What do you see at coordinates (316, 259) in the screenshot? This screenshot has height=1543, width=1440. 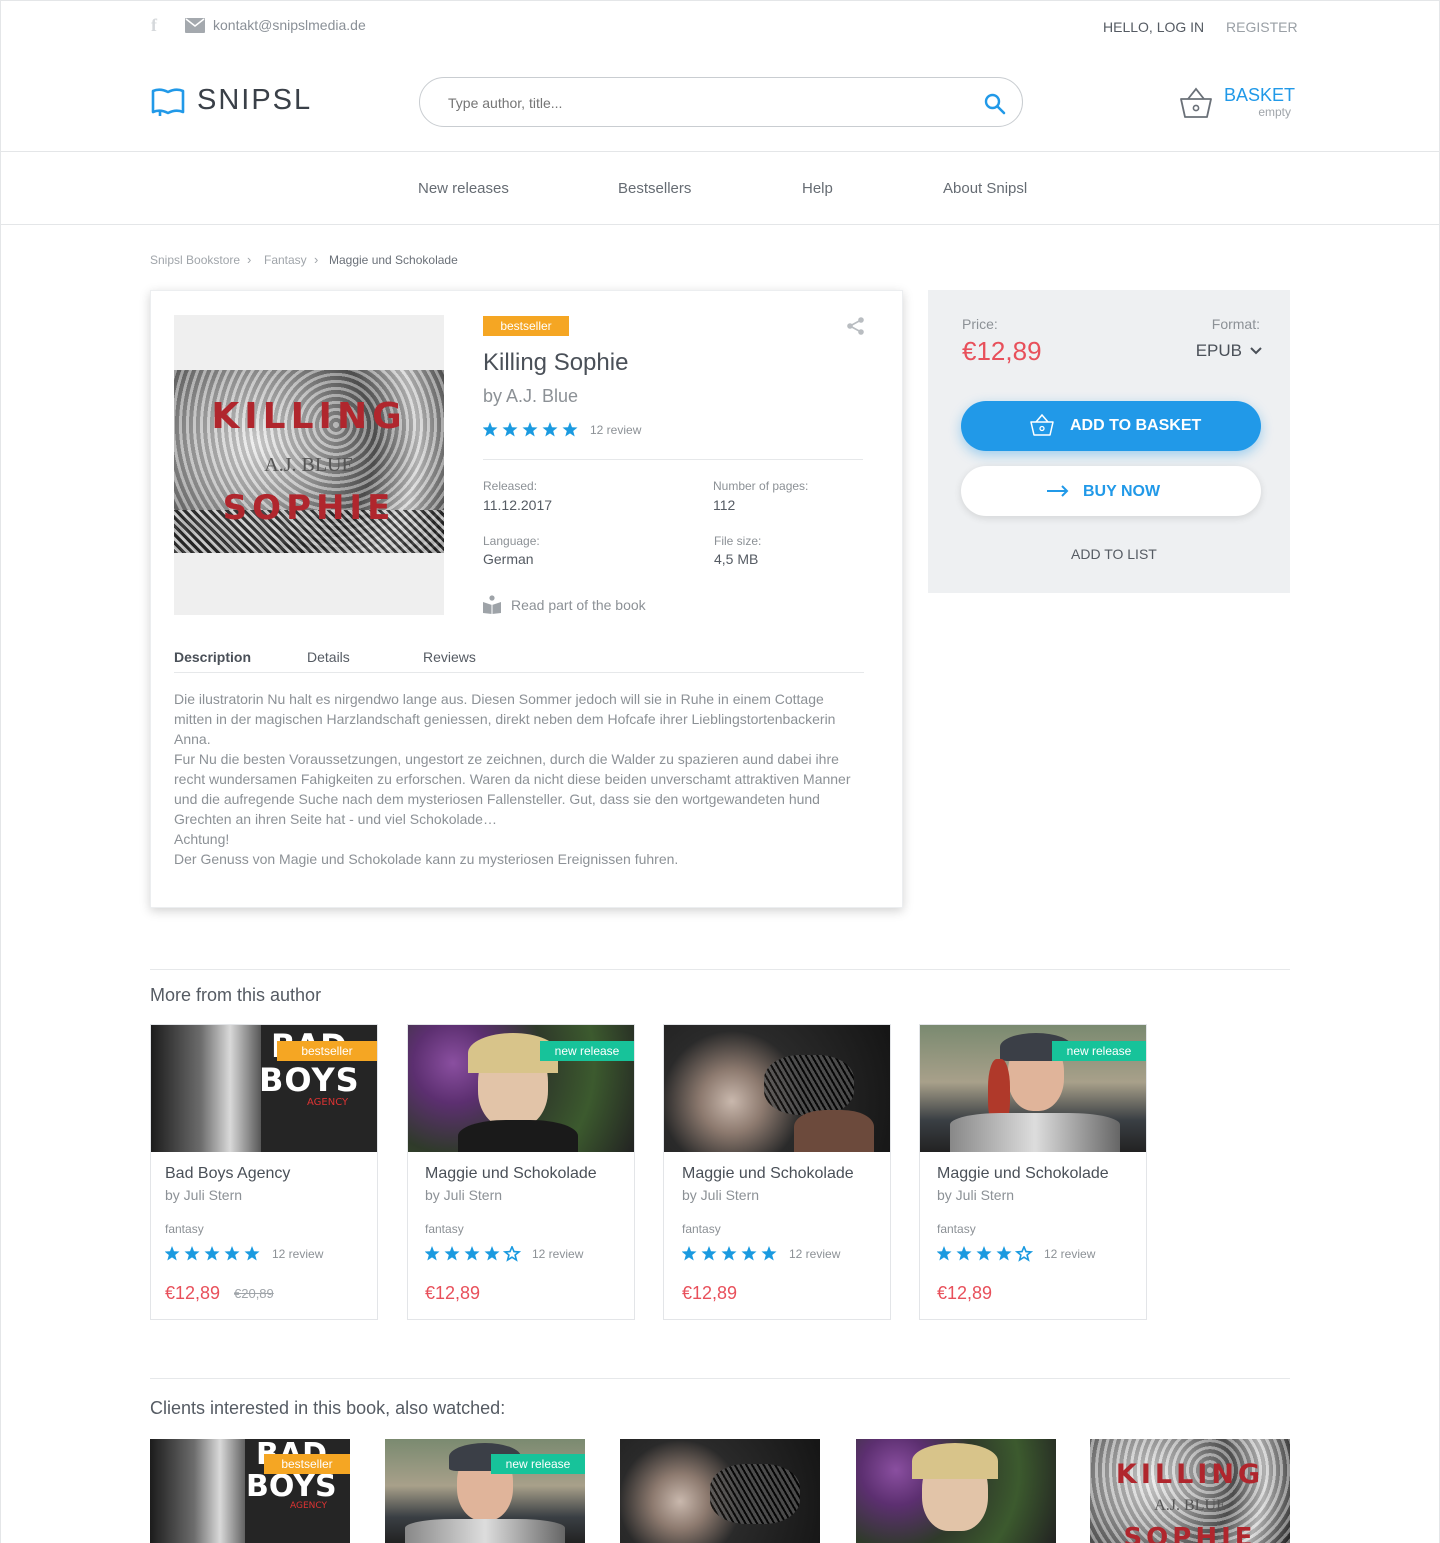 I see `chevron-right-icon: ›` at bounding box center [316, 259].